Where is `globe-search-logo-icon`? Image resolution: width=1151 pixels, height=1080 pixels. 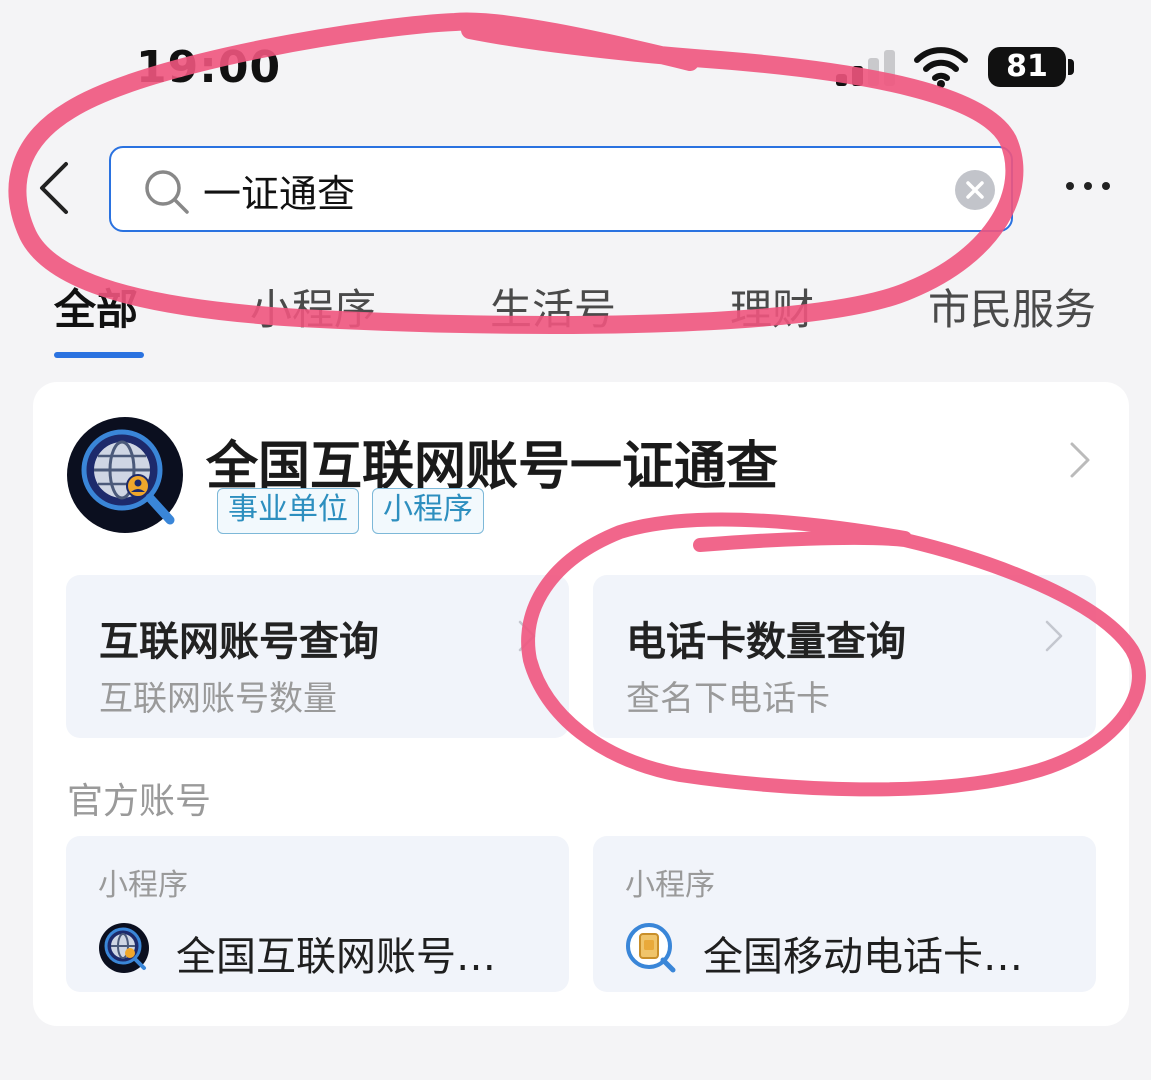 globe-search-logo-icon is located at coordinates (125, 475).